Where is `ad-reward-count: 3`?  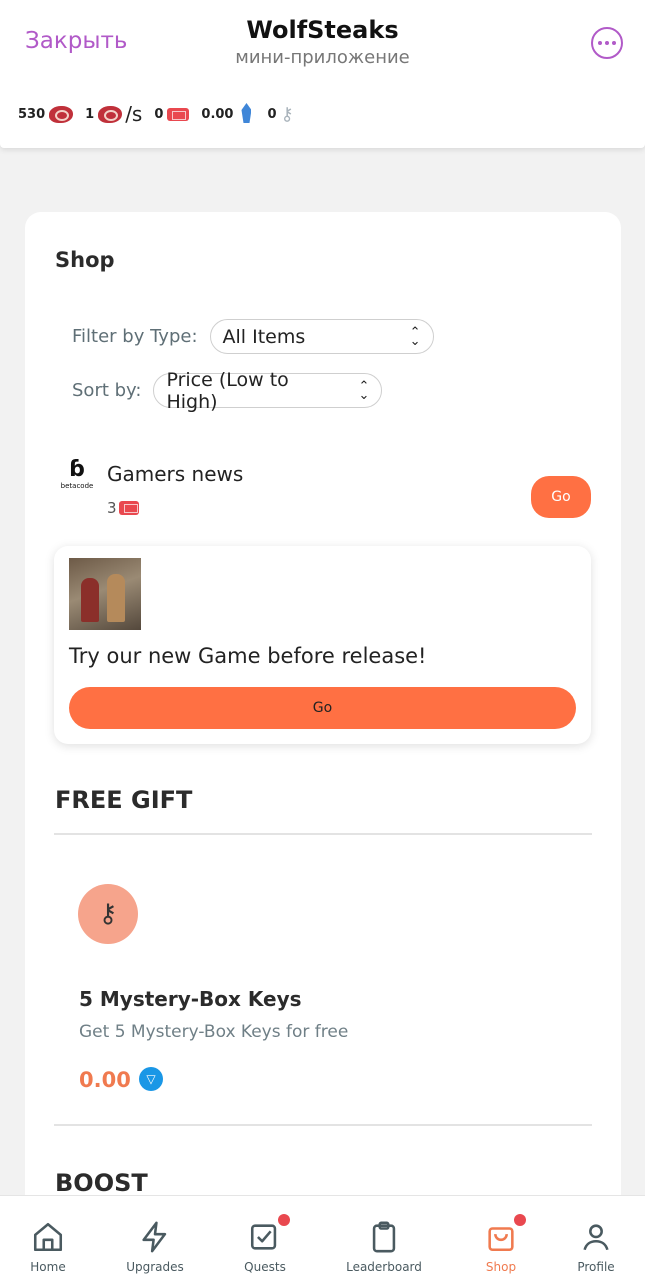
ad-reward-count: 3 is located at coordinates (112, 508).